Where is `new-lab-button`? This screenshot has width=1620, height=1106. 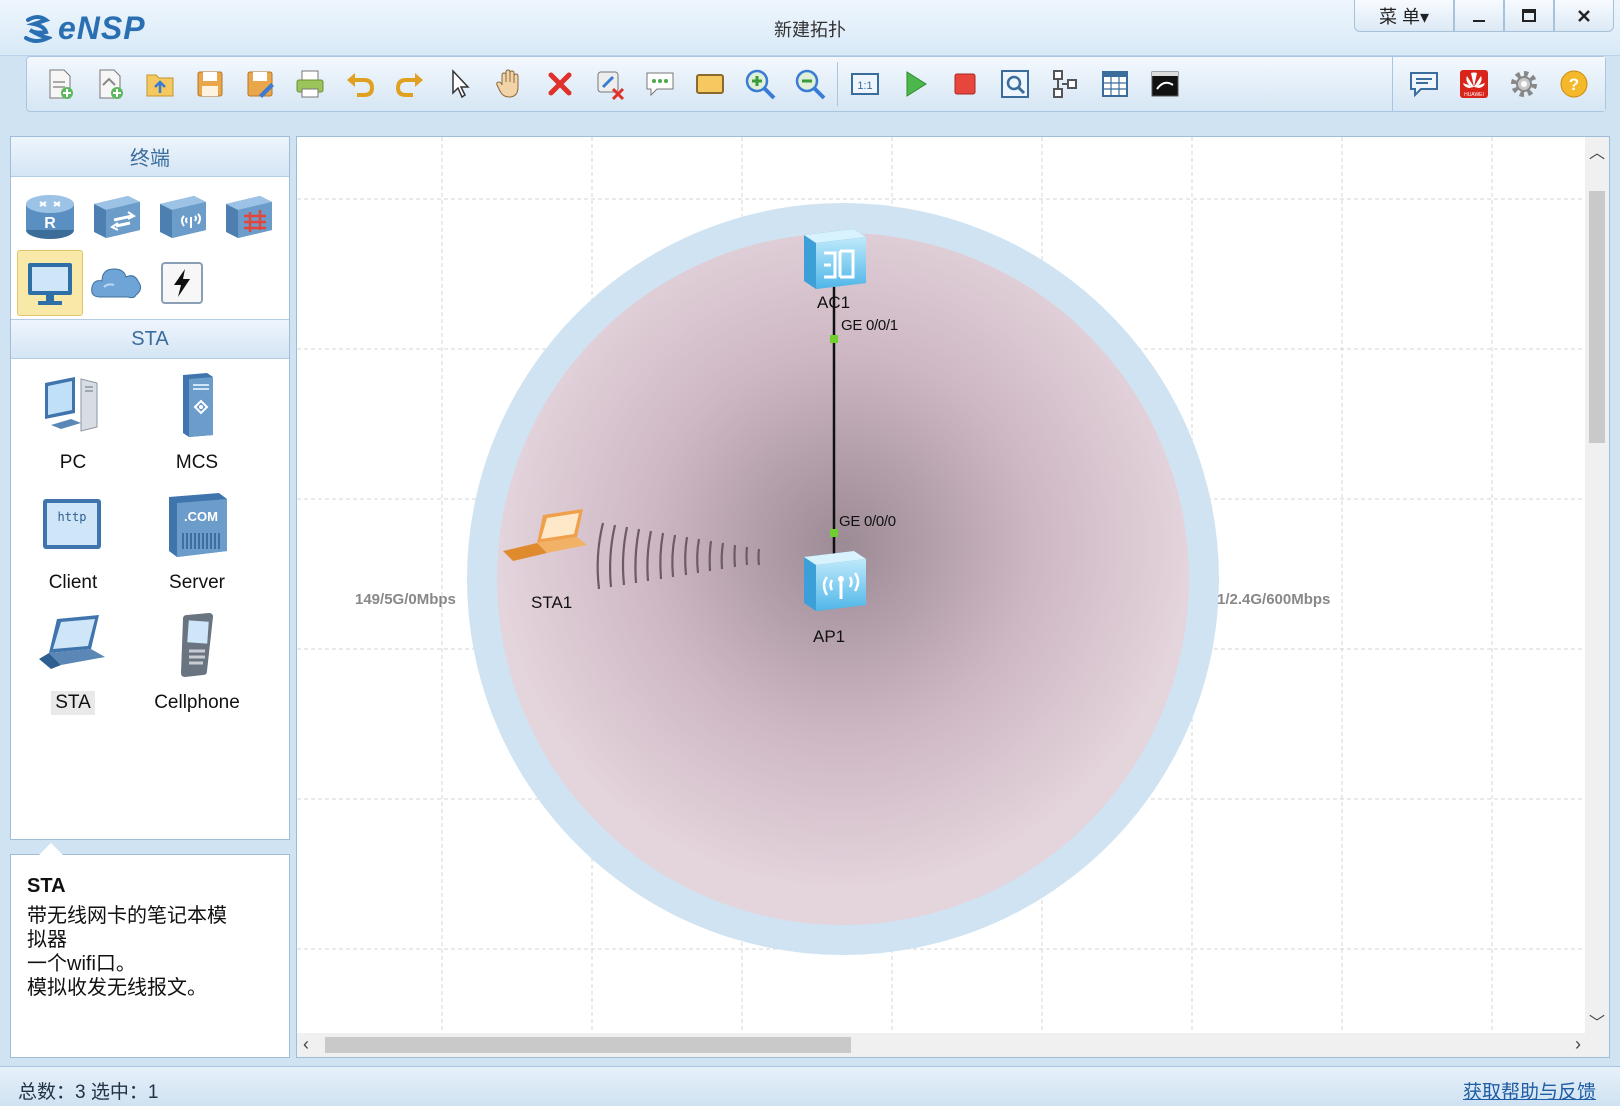 new-lab-button is located at coordinates (110, 84).